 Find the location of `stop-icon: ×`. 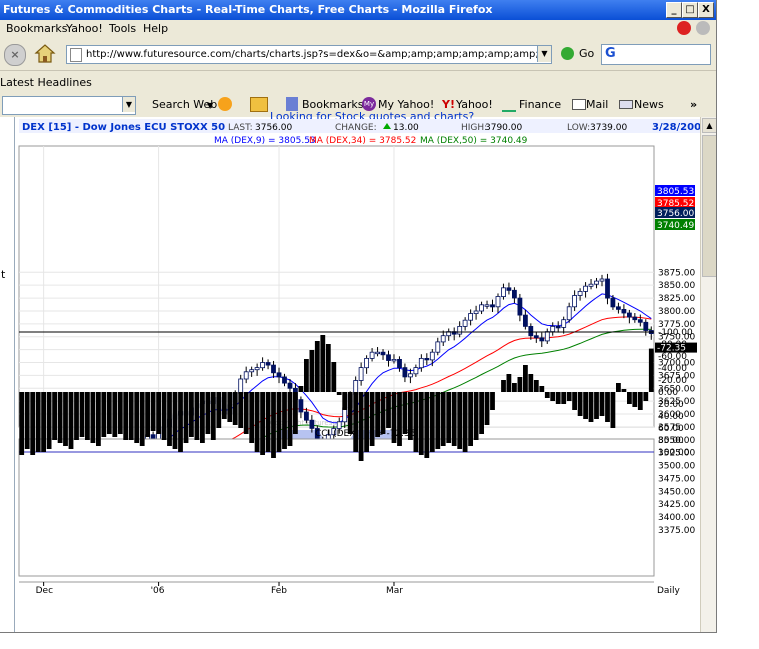

stop-icon: × is located at coordinates (15, 55).